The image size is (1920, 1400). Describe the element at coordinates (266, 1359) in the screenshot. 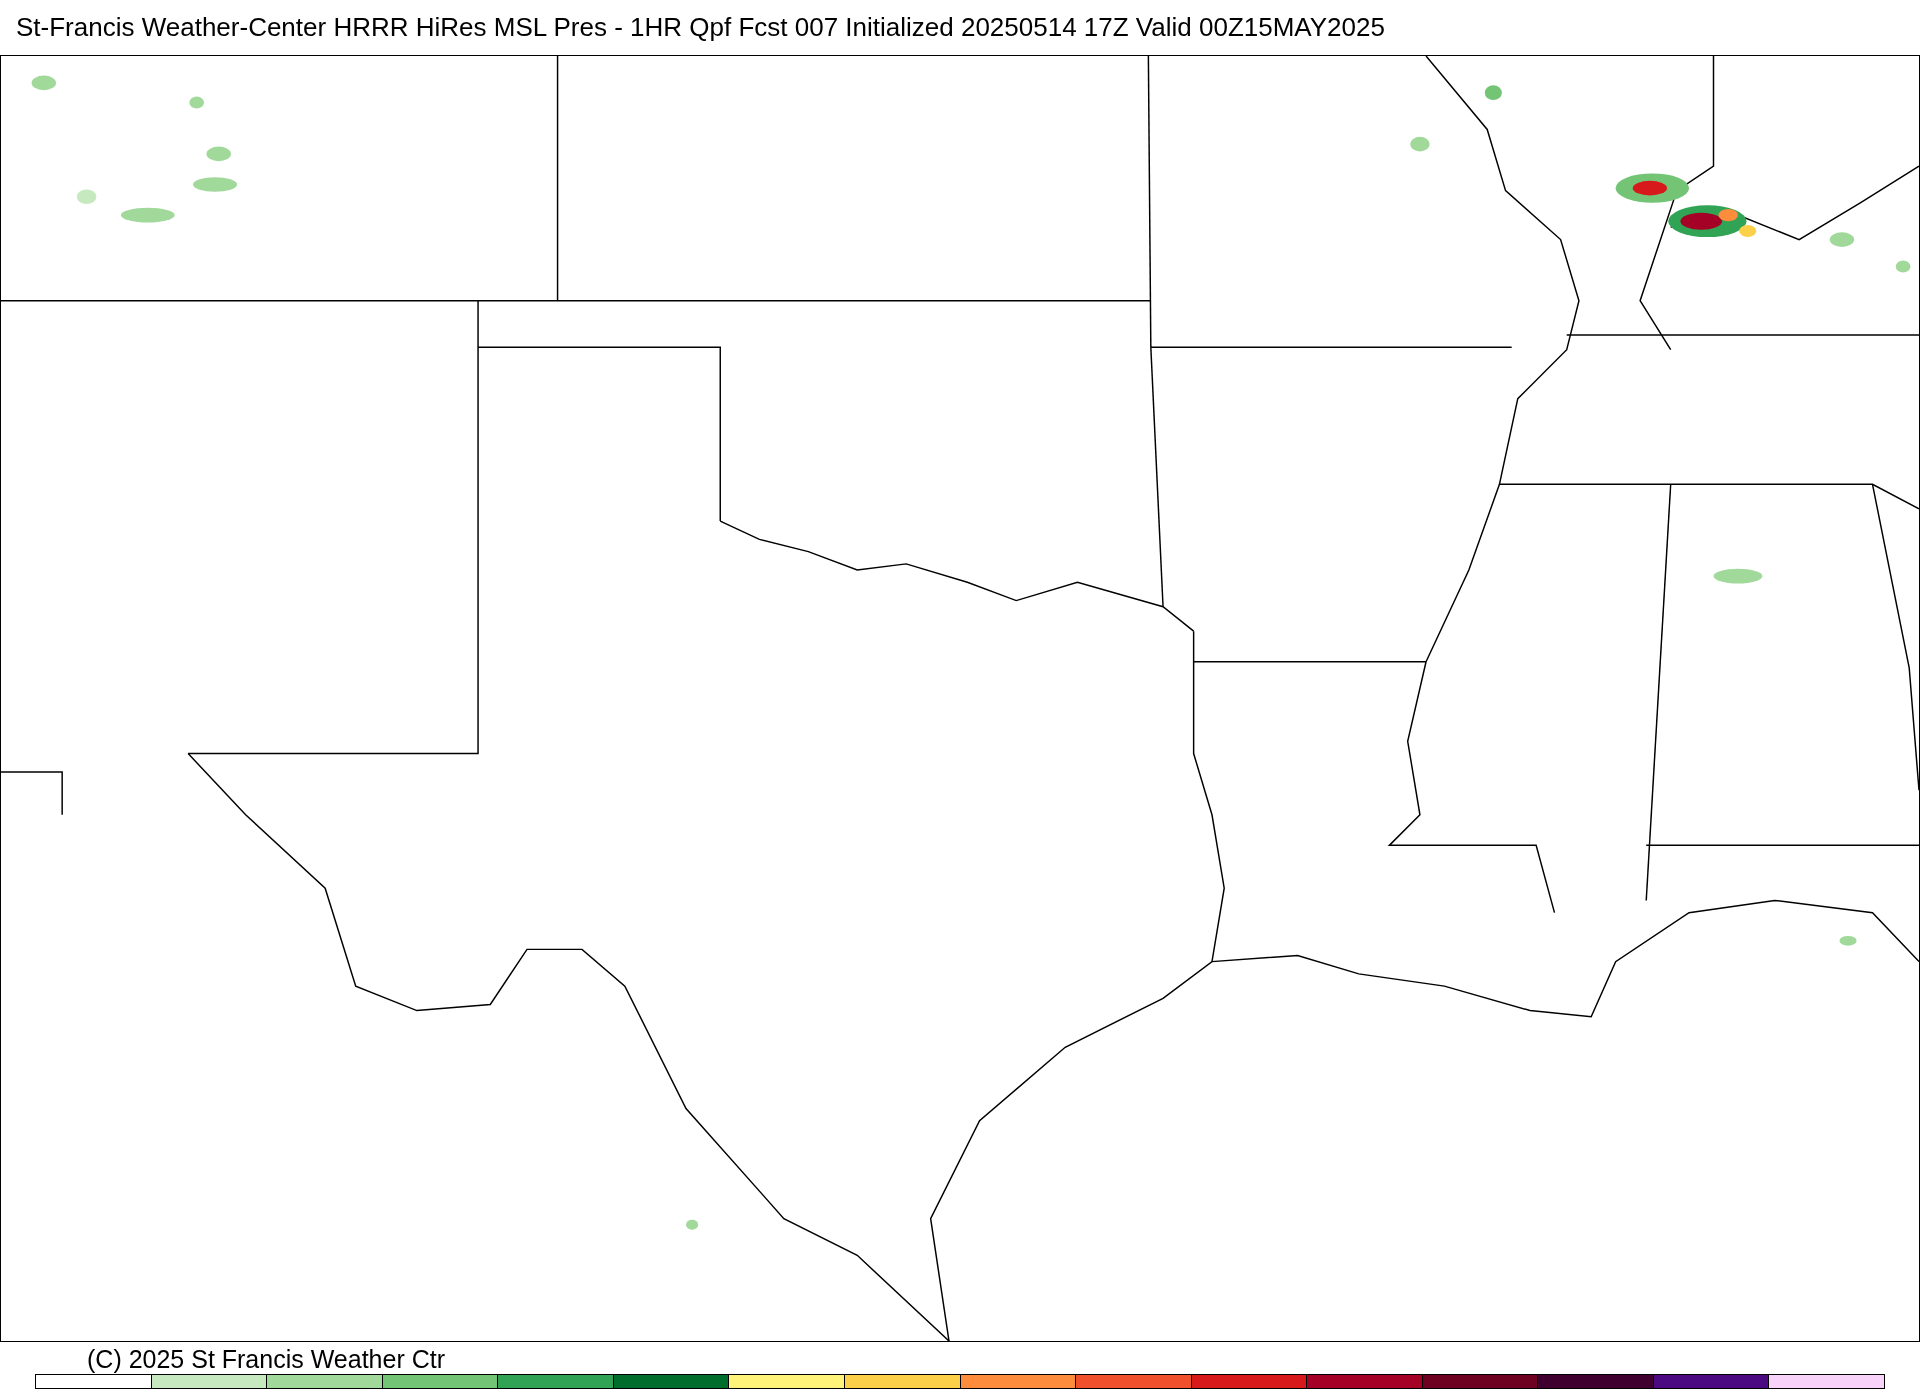

I see `copyright-text: (C) 2025 St Francis Weather Ctr` at that location.